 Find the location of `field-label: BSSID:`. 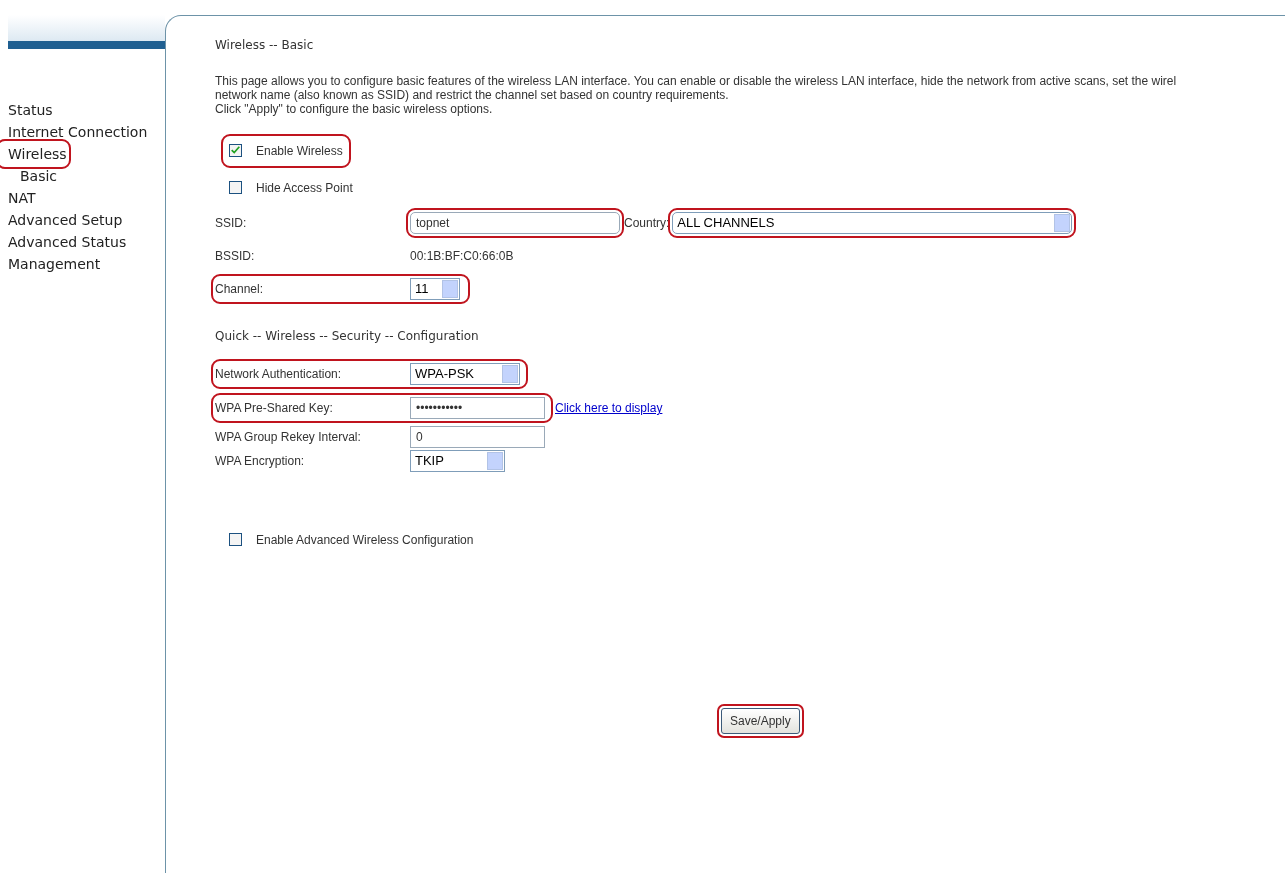

field-label: BSSID: is located at coordinates (235, 256).